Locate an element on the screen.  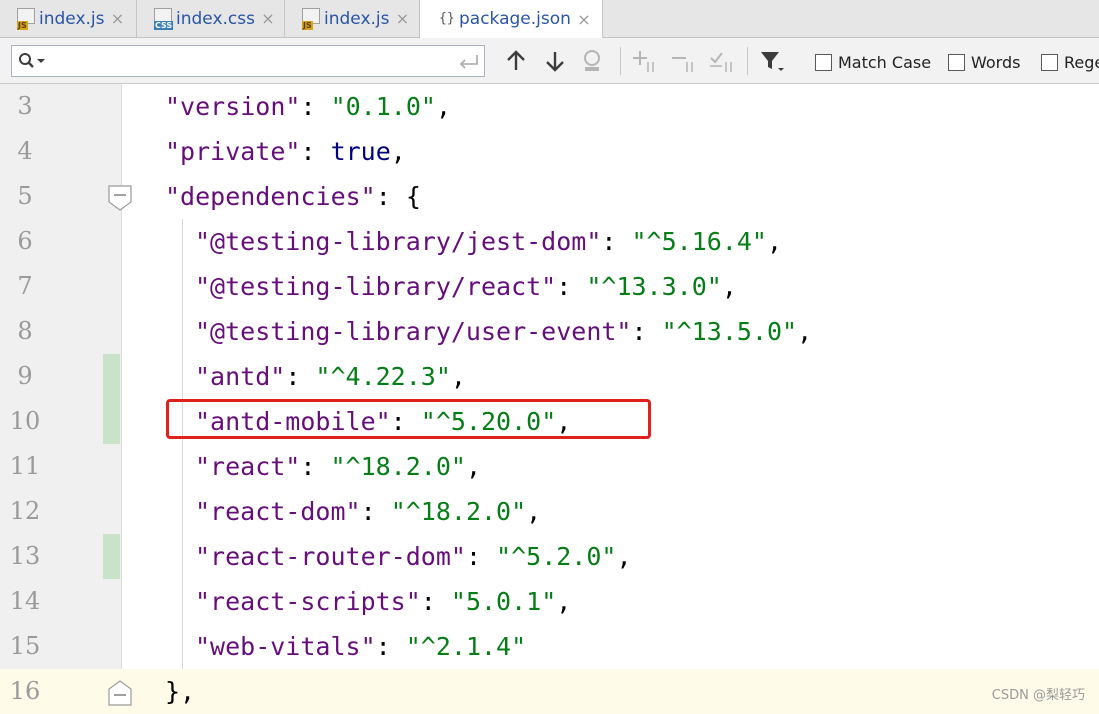
words-checkbox: Words is located at coordinates (984, 62).